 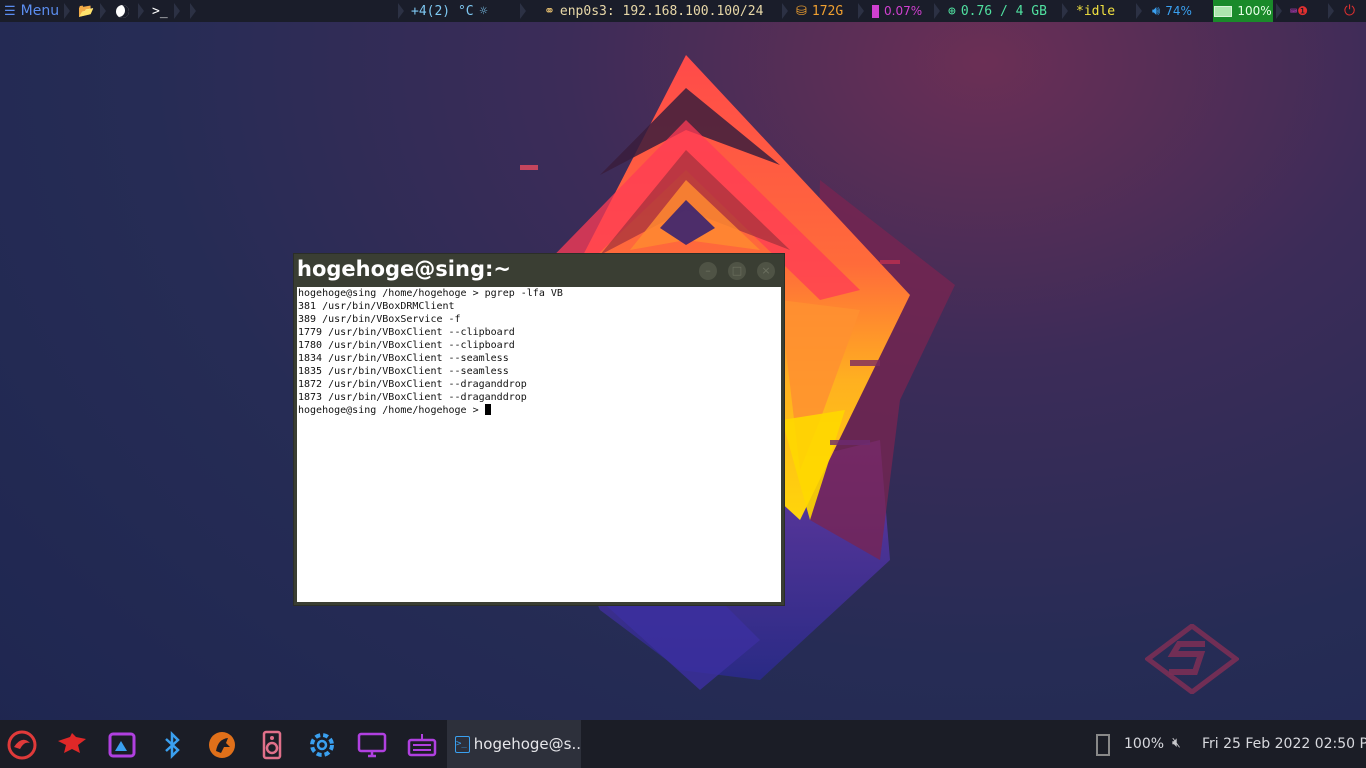 I want to click on terminal-line: 1835 /usr/bin/VBoxClient --seamless, so click(x=403, y=371).